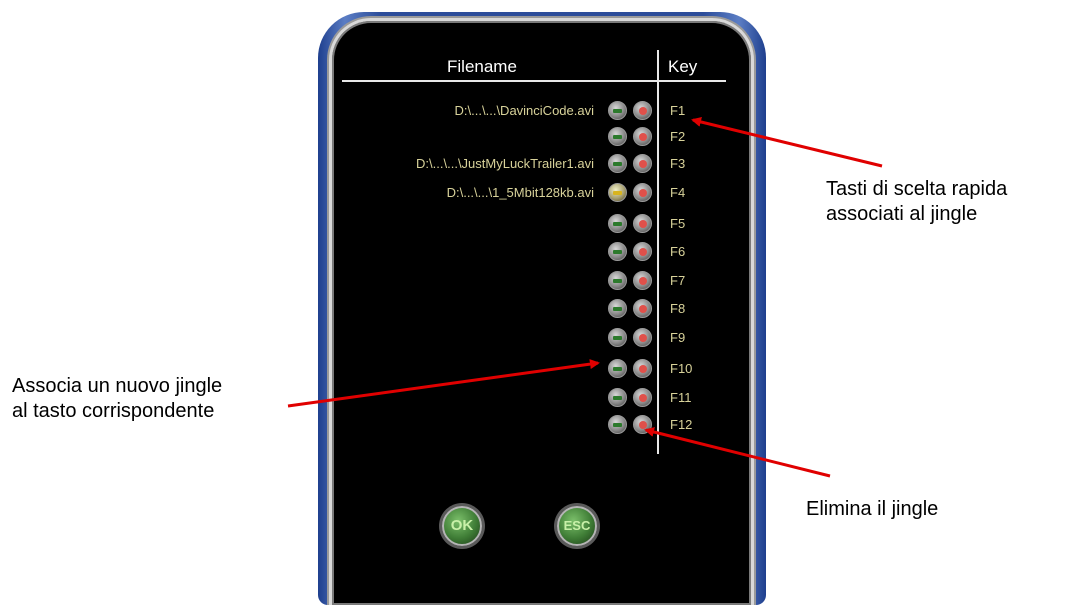 The width and height of the screenshot is (1080, 605). What do you see at coordinates (787, 142) in the screenshot?
I see `arrow-to-hotkeys` at bounding box center [787, 142].